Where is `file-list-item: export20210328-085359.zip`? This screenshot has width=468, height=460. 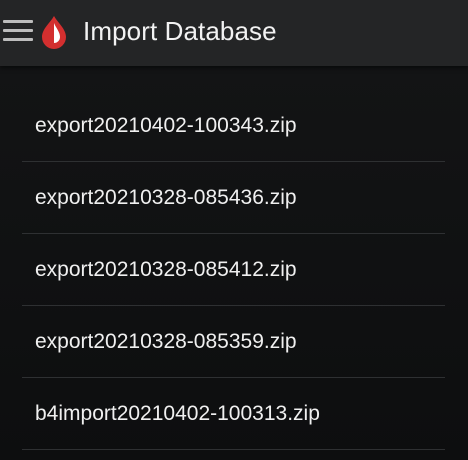
file-list-item: export20210328-085359.zip is located at coordinates (233, 342).